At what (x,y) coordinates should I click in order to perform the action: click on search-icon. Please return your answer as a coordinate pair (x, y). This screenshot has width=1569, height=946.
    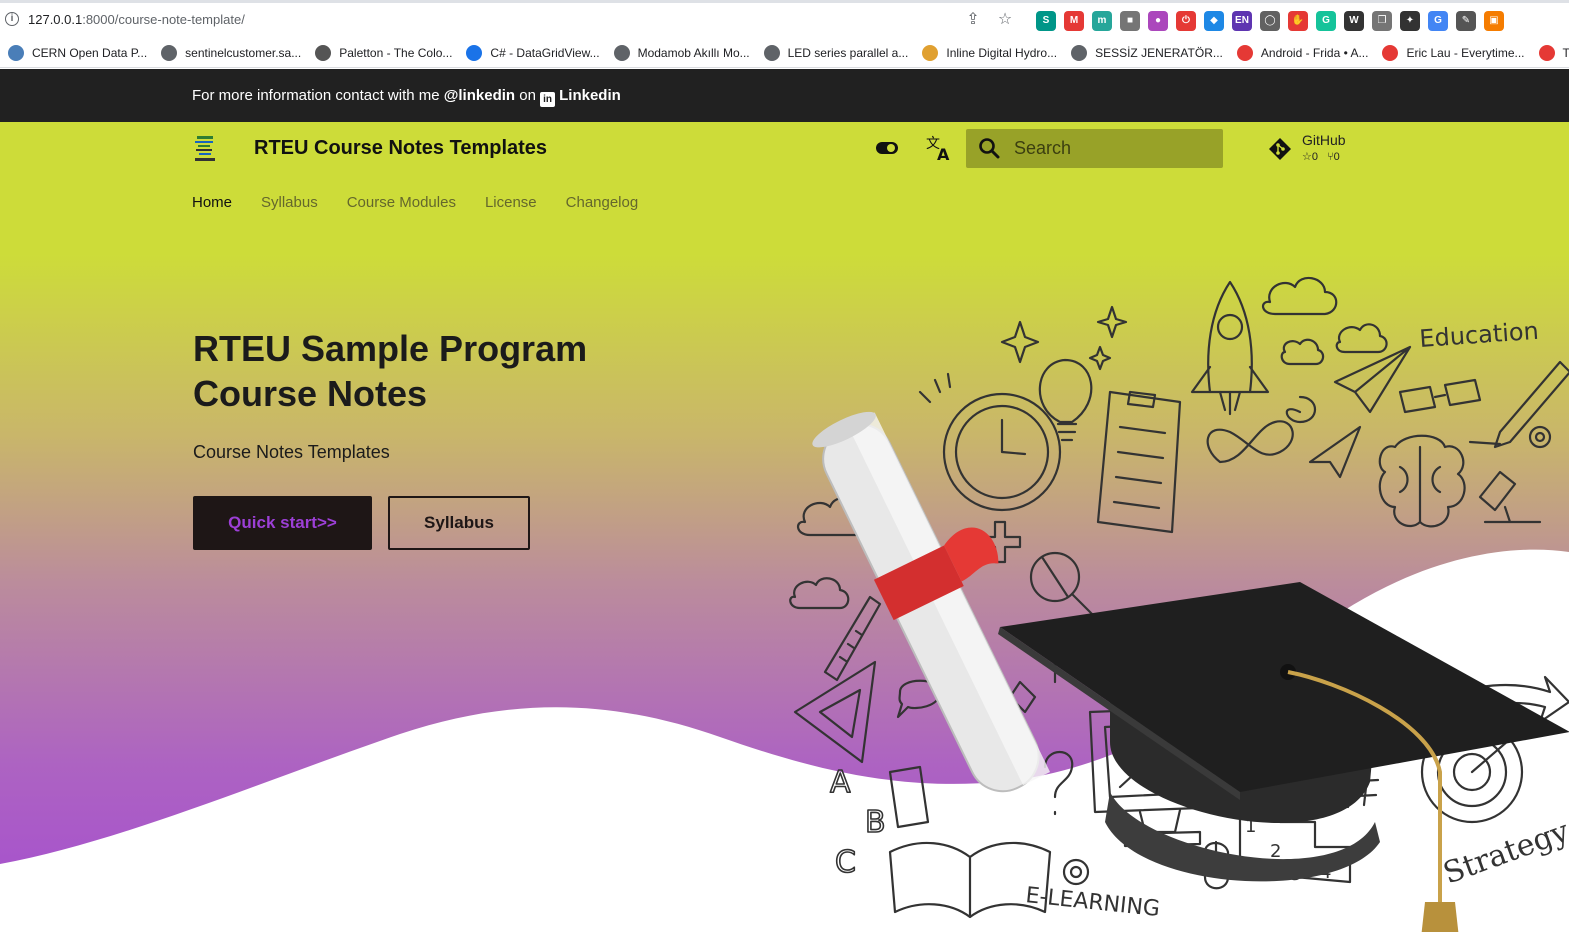
    Looking at the image, I should click on (989, 148).